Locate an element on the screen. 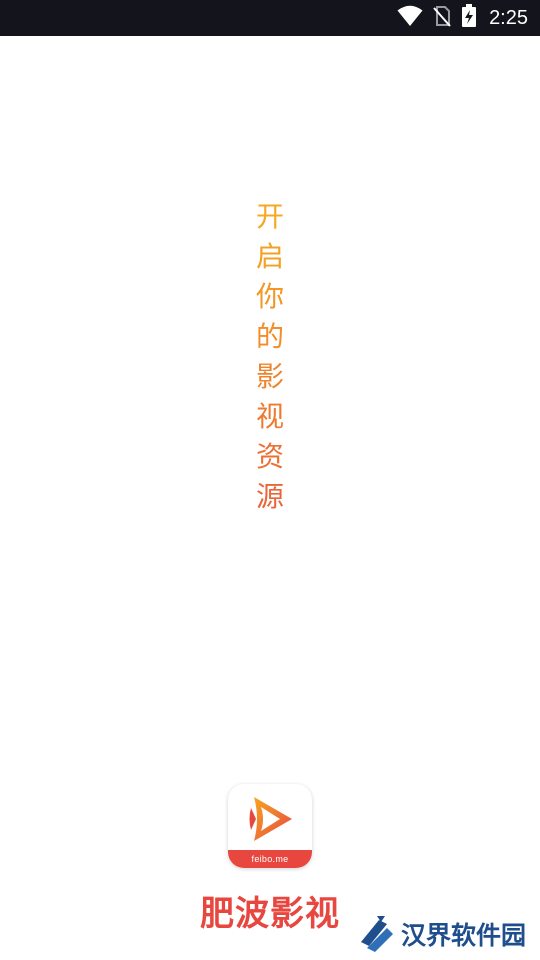 The height and width of the screenshot is (960, 540). slogan-char: 资 is located at coordinates (269, 456).